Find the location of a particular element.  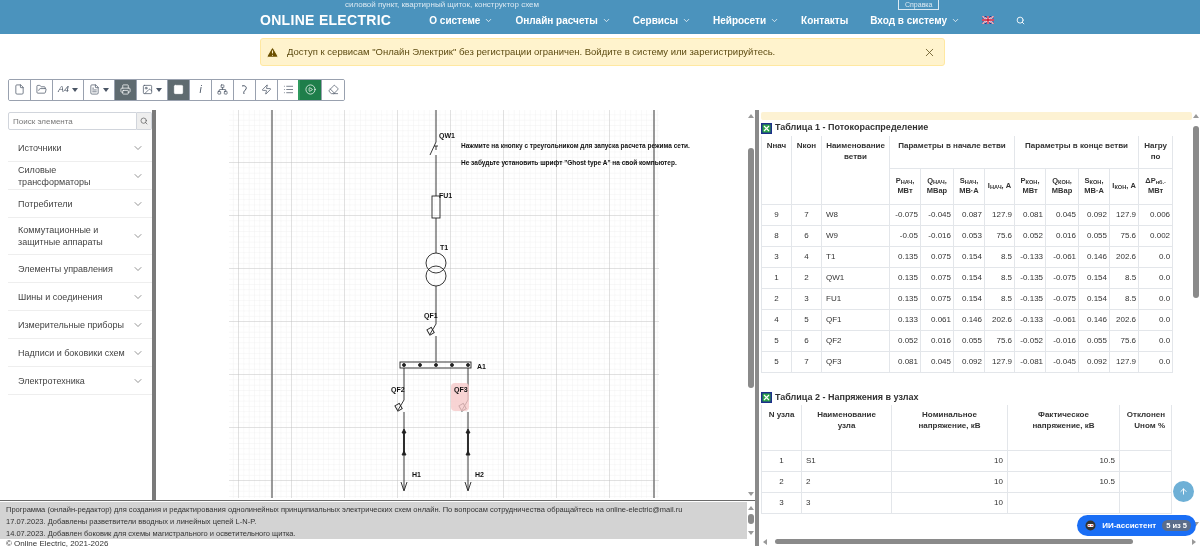

table-cell: QF3 is located at coordinates (855, 361).